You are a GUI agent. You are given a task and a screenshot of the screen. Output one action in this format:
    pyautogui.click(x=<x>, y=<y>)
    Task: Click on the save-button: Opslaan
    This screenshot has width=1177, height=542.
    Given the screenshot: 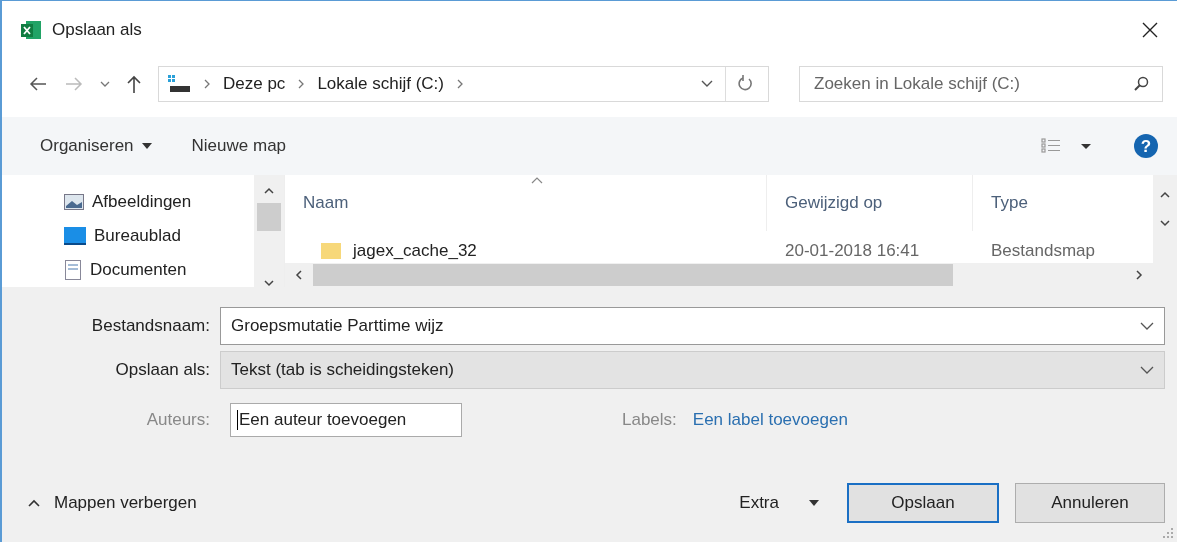 What is the action you would take?
    pyautogui.click(x=923, y=503)
    